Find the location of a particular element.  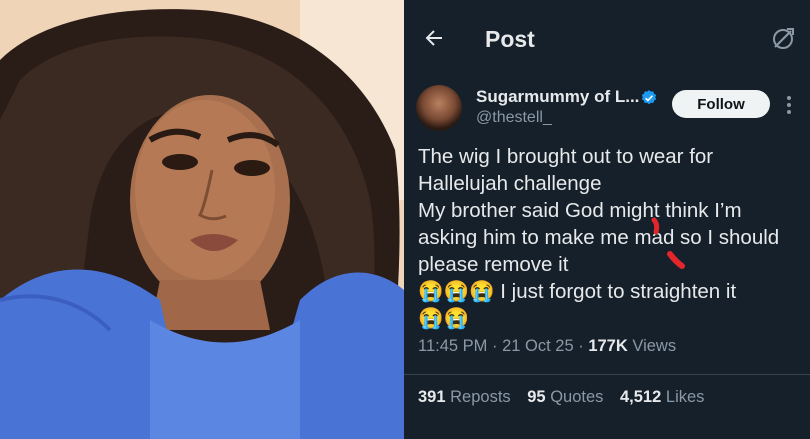

verified-badge-icon is located at coordinates (649, 97).